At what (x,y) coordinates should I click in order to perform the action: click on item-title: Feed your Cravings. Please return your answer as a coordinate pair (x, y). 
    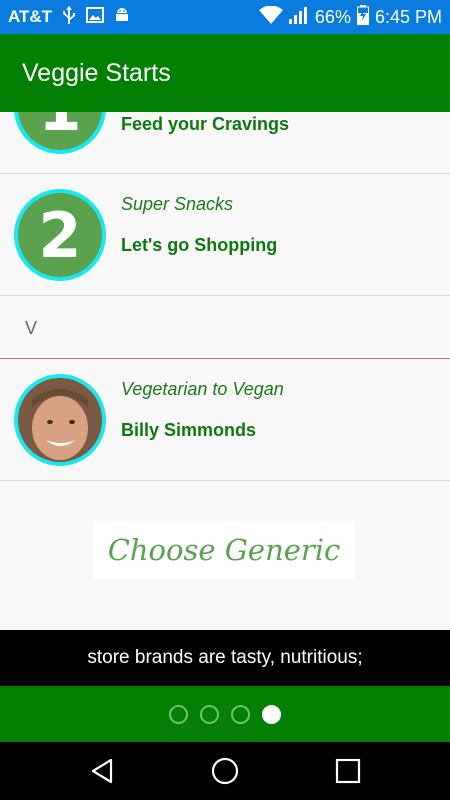
    Looking at the image, I should click on (205, 124).